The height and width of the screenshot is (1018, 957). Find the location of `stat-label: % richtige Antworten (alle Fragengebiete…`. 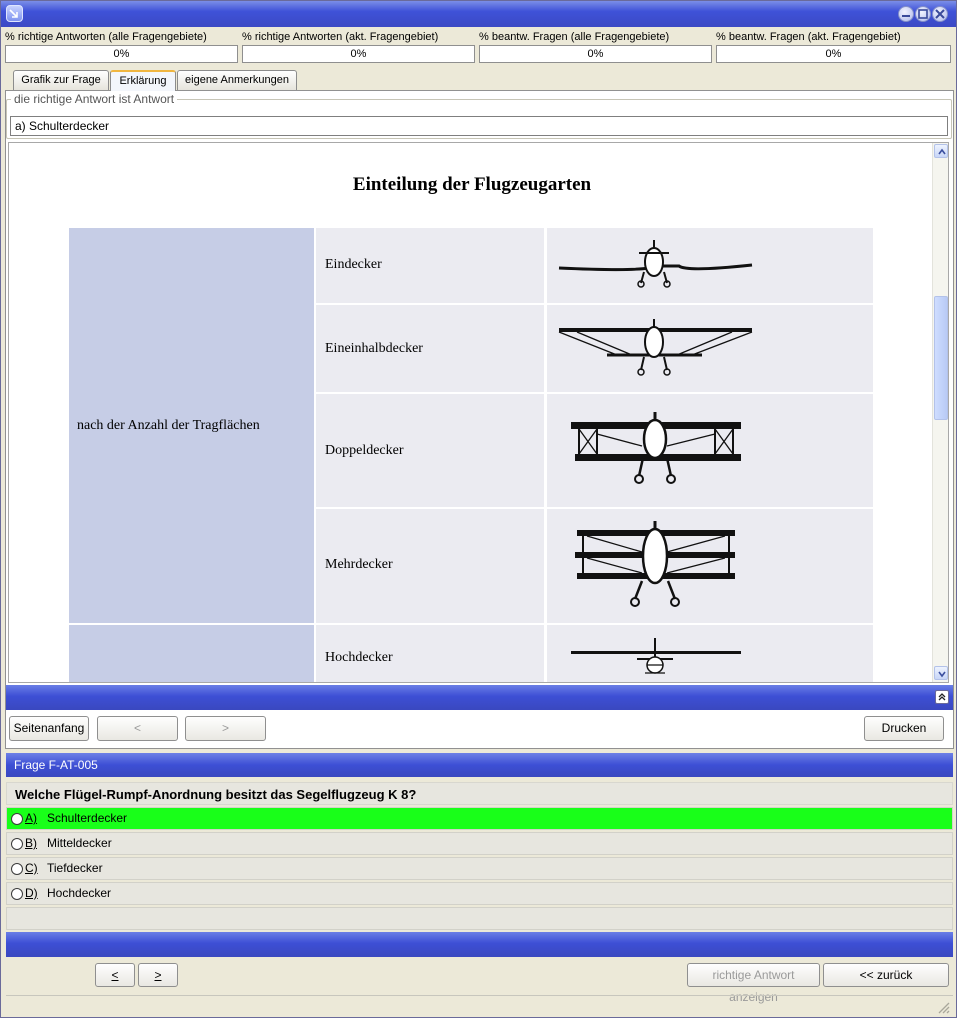

stat-label: % richtige Antworten (alle Fragengebiete… is located at coordinates (106, 37).